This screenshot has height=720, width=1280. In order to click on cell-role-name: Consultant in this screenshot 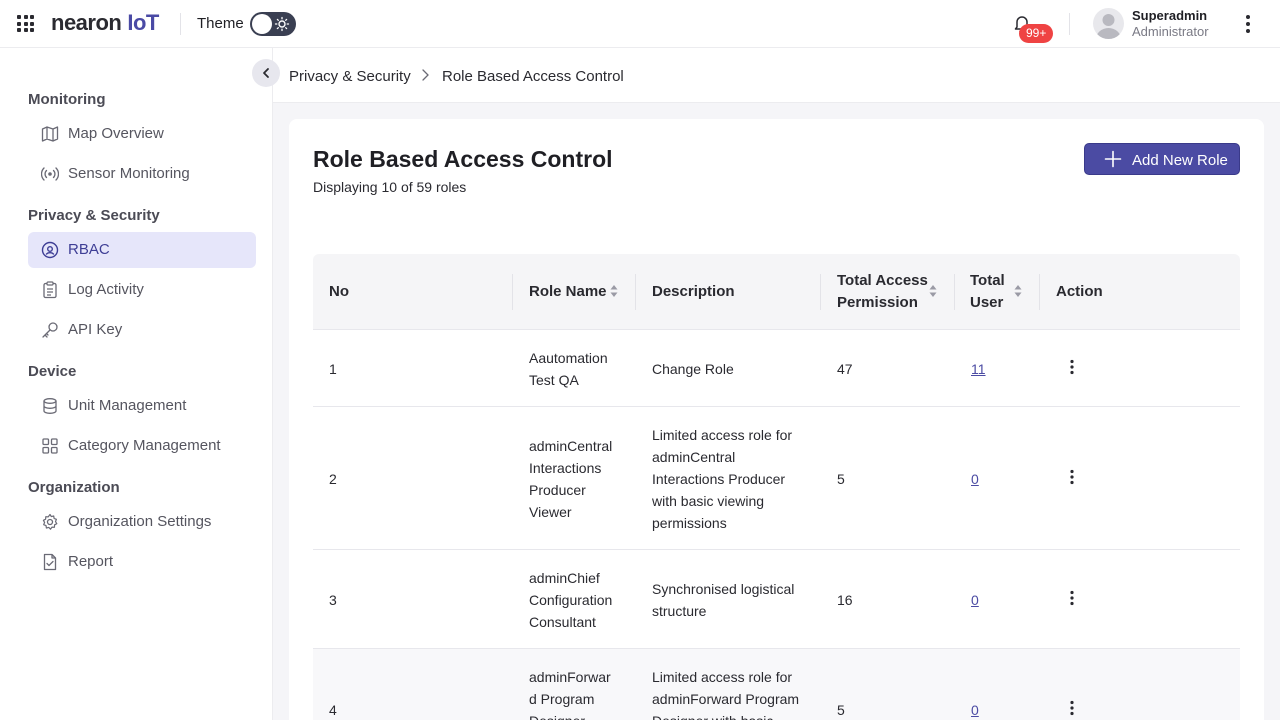, I will do `click(562, 622)`.